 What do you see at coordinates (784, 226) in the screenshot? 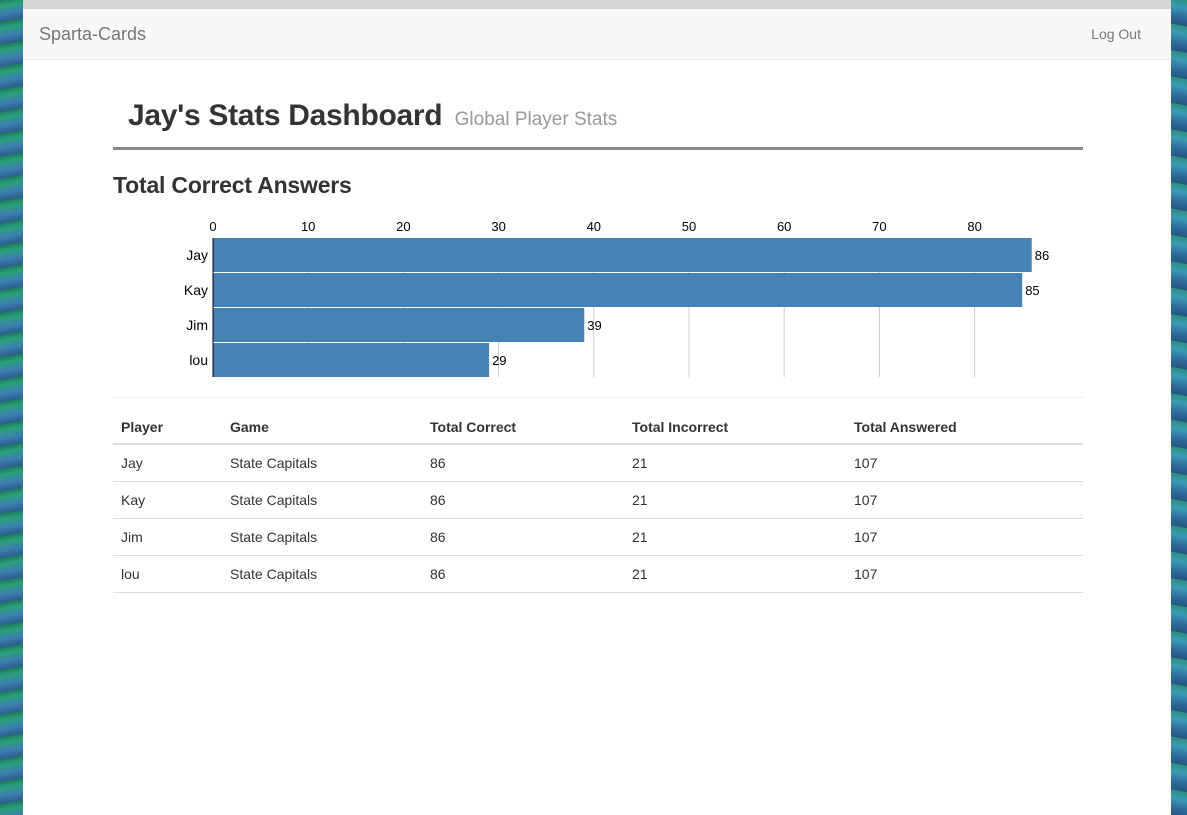
I see `x-tick-label: 60` at bounding box center [784, 226].